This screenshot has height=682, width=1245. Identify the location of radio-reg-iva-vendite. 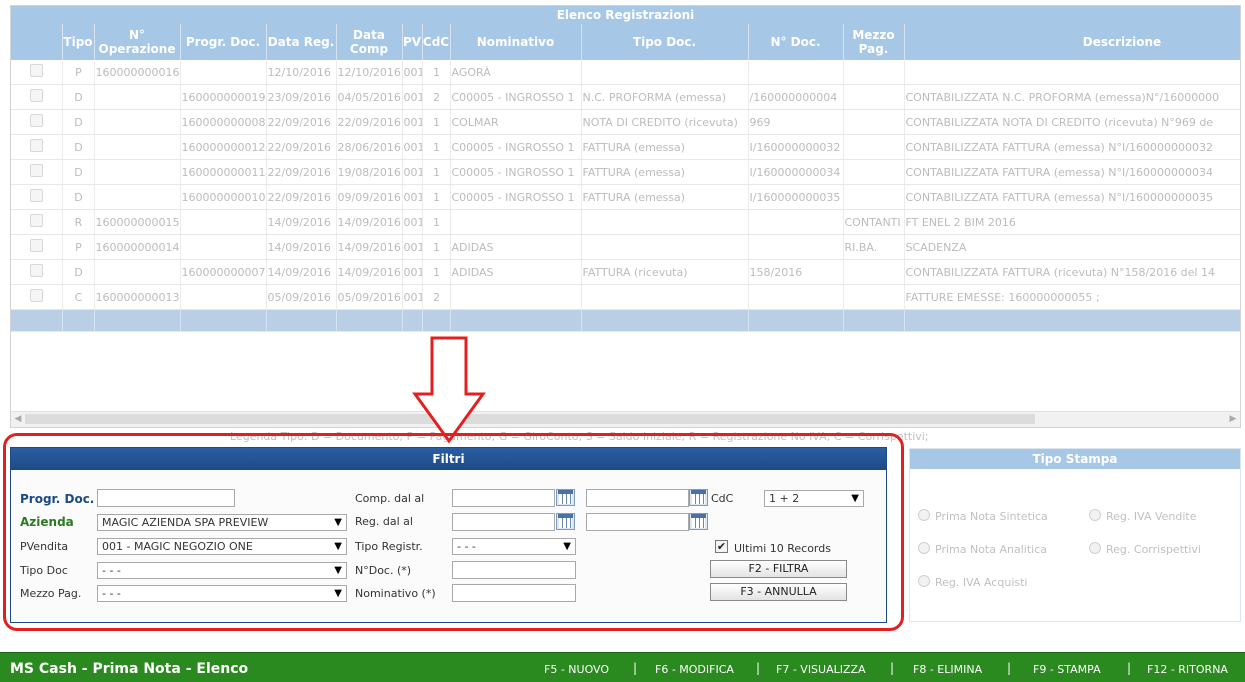
(1095, 515).